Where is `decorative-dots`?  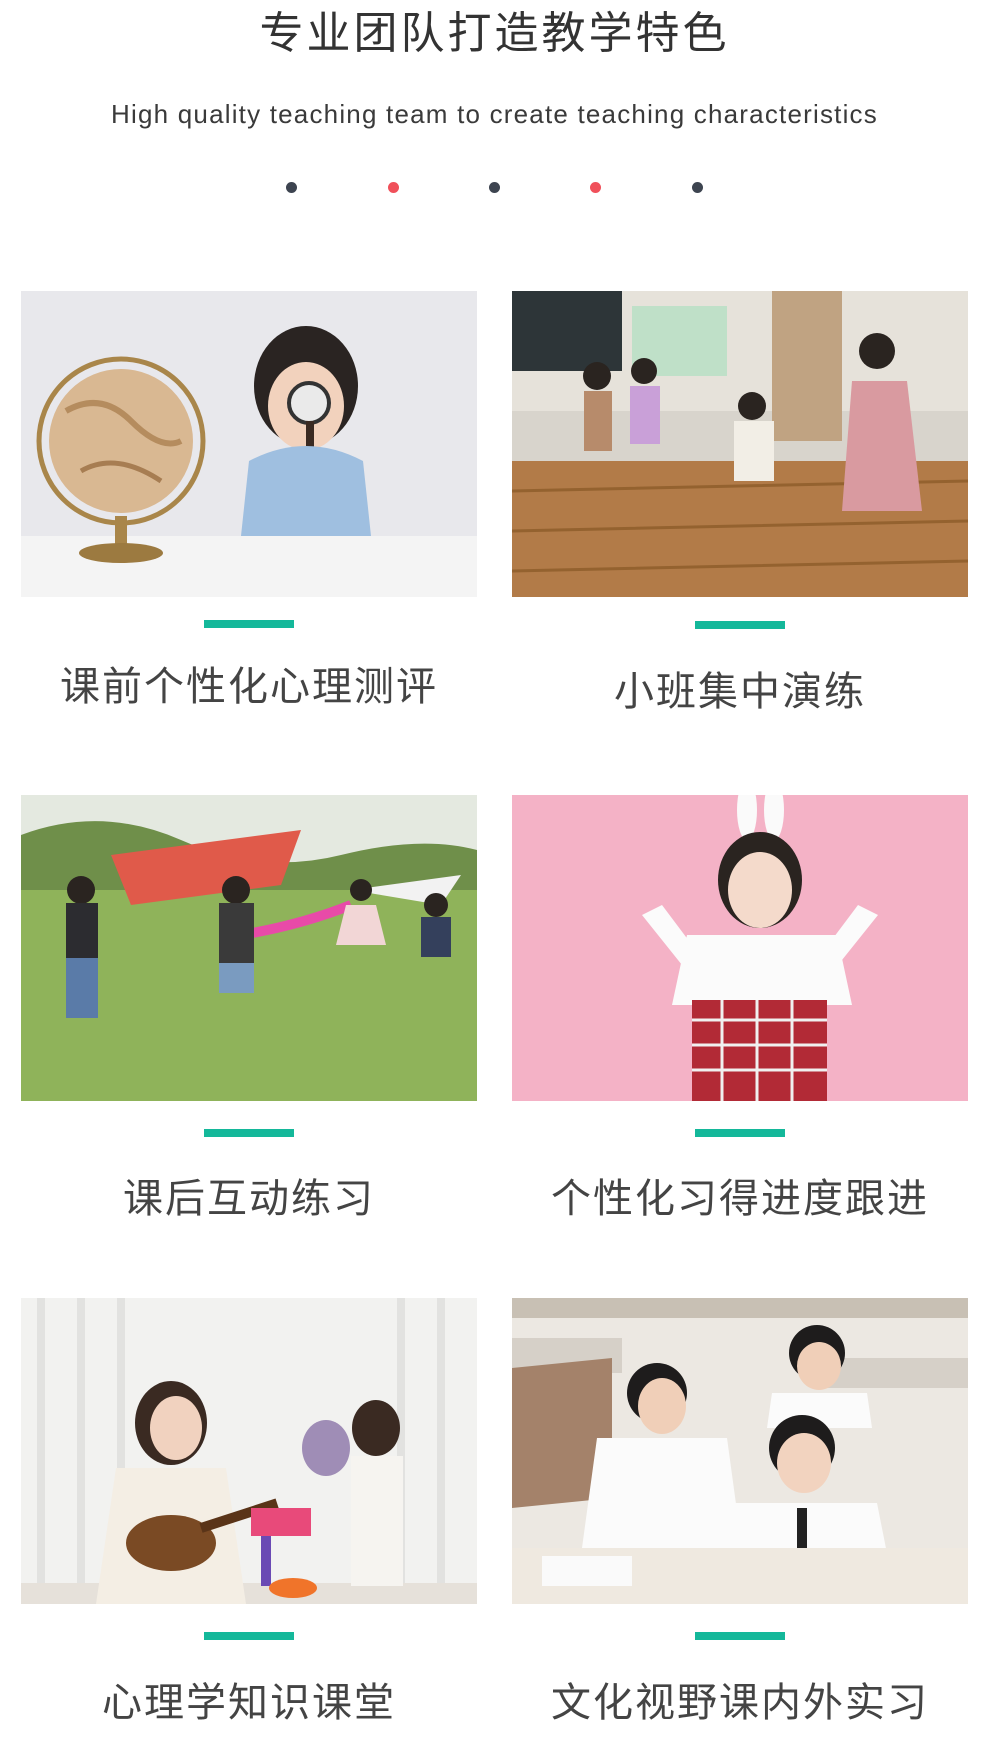 decorative-dots is located at coordinates (494, 189).